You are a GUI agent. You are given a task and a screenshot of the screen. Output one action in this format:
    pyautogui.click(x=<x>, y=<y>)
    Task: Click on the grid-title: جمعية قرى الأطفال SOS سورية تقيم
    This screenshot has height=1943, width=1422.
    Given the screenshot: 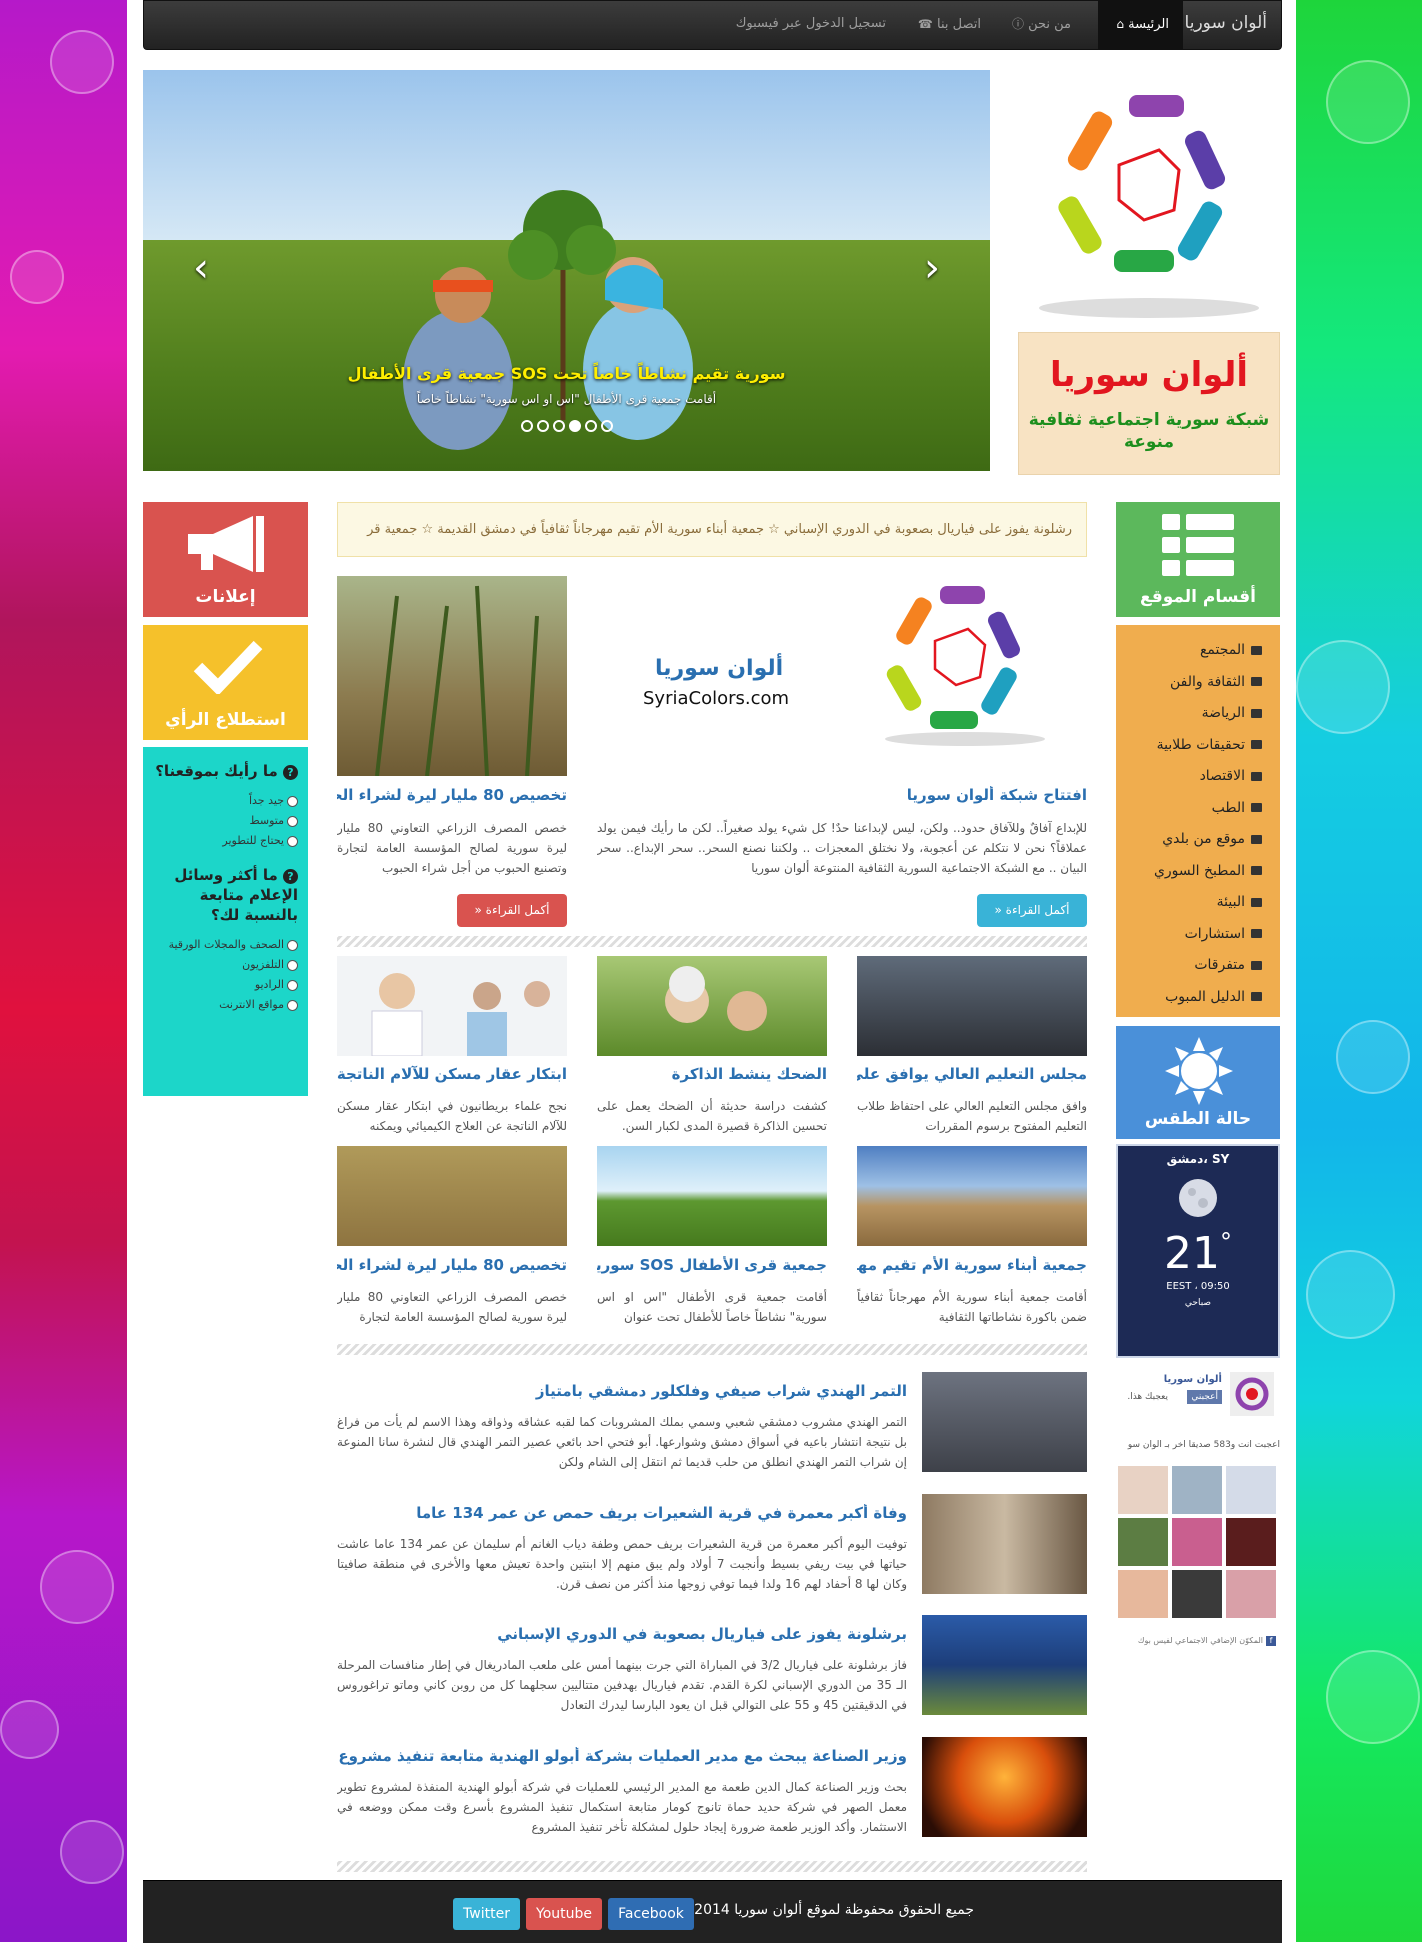 What is the action you would take?
    pyautogui.click(x=712, y=1265)
    